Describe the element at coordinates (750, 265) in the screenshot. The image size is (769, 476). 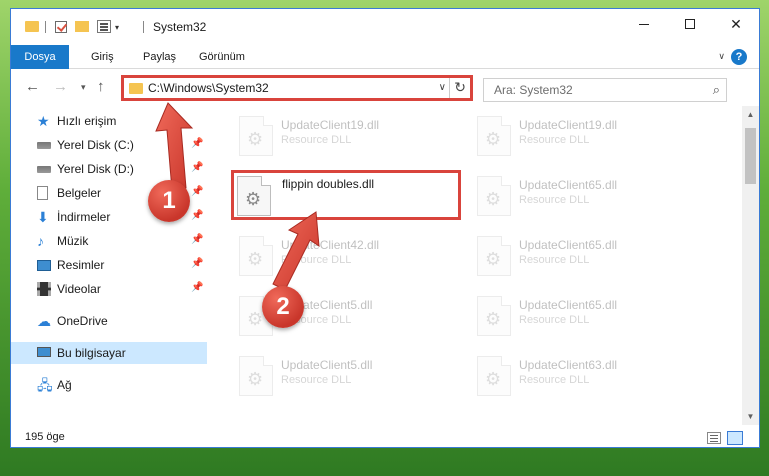
I see `vertical-scrollbar: ▲ ▼` at that location.